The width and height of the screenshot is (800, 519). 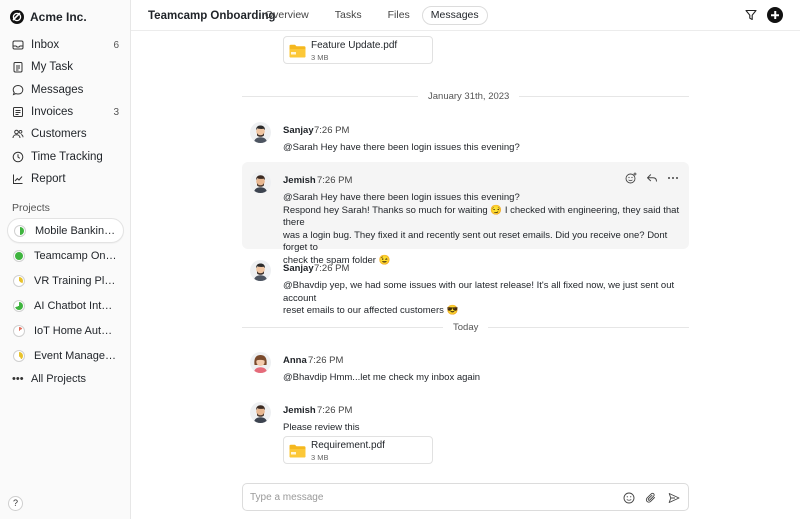 What do you see at coordinates (348, 445) in the screenshot?
I see `attachment-name: Requirement.pdf` at bounding box center [348, 445].